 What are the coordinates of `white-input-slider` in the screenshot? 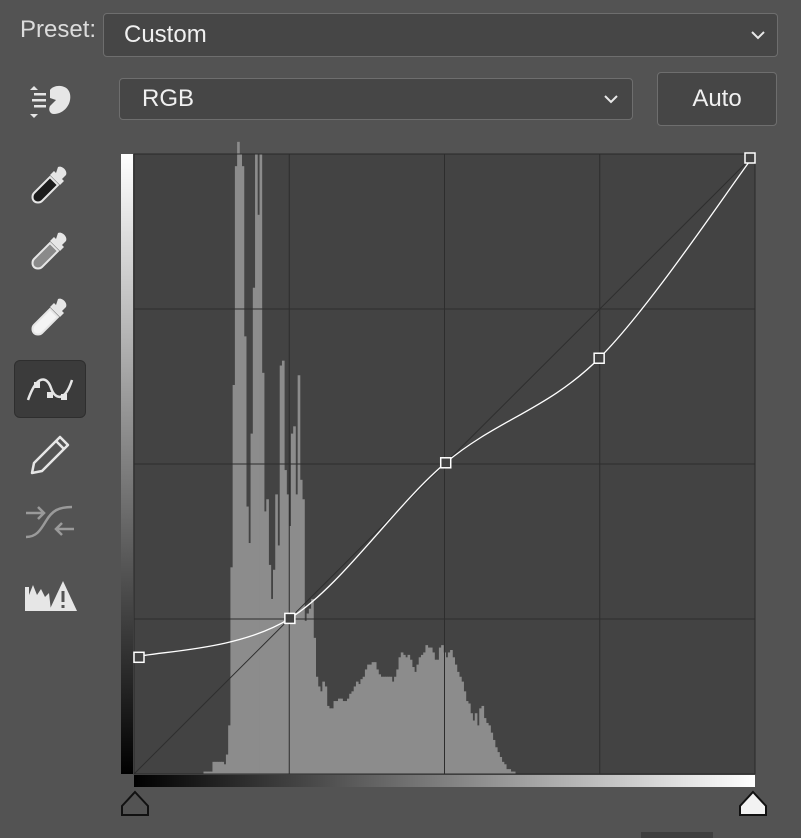 It's located at (753, 803).